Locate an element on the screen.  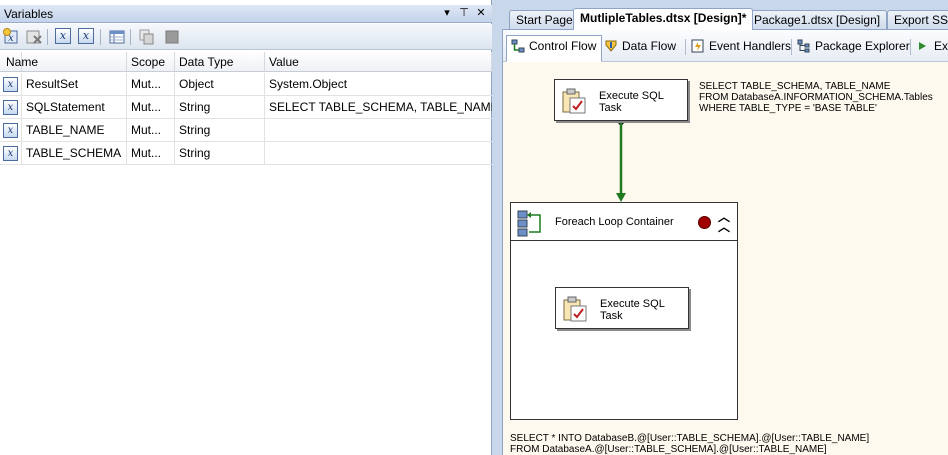
execution-results-icon is located at coordinates (923, 46).